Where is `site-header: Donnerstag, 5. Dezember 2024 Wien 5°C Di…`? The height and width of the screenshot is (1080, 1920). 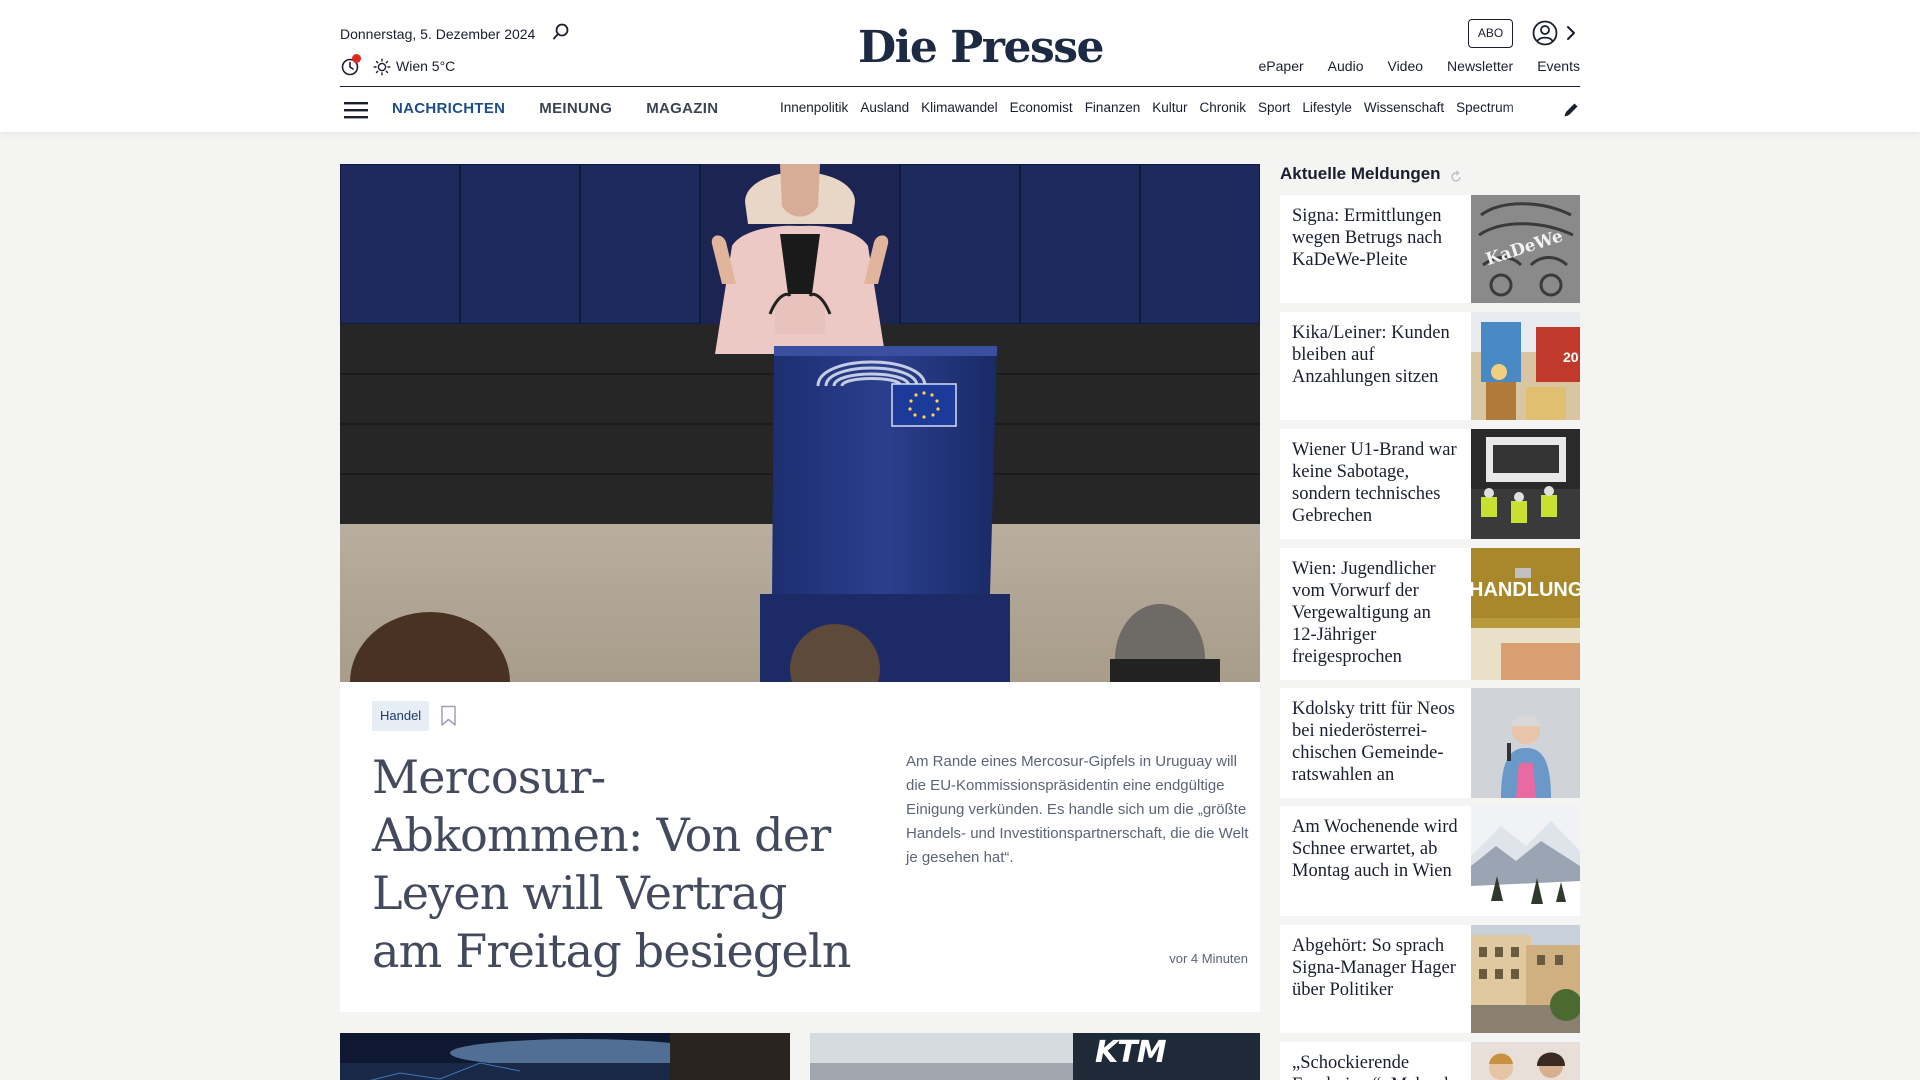
site-header: Donnerstag, 5. Dezember 2024 Wien 5°C Di… is located at coordinates (960, 66).